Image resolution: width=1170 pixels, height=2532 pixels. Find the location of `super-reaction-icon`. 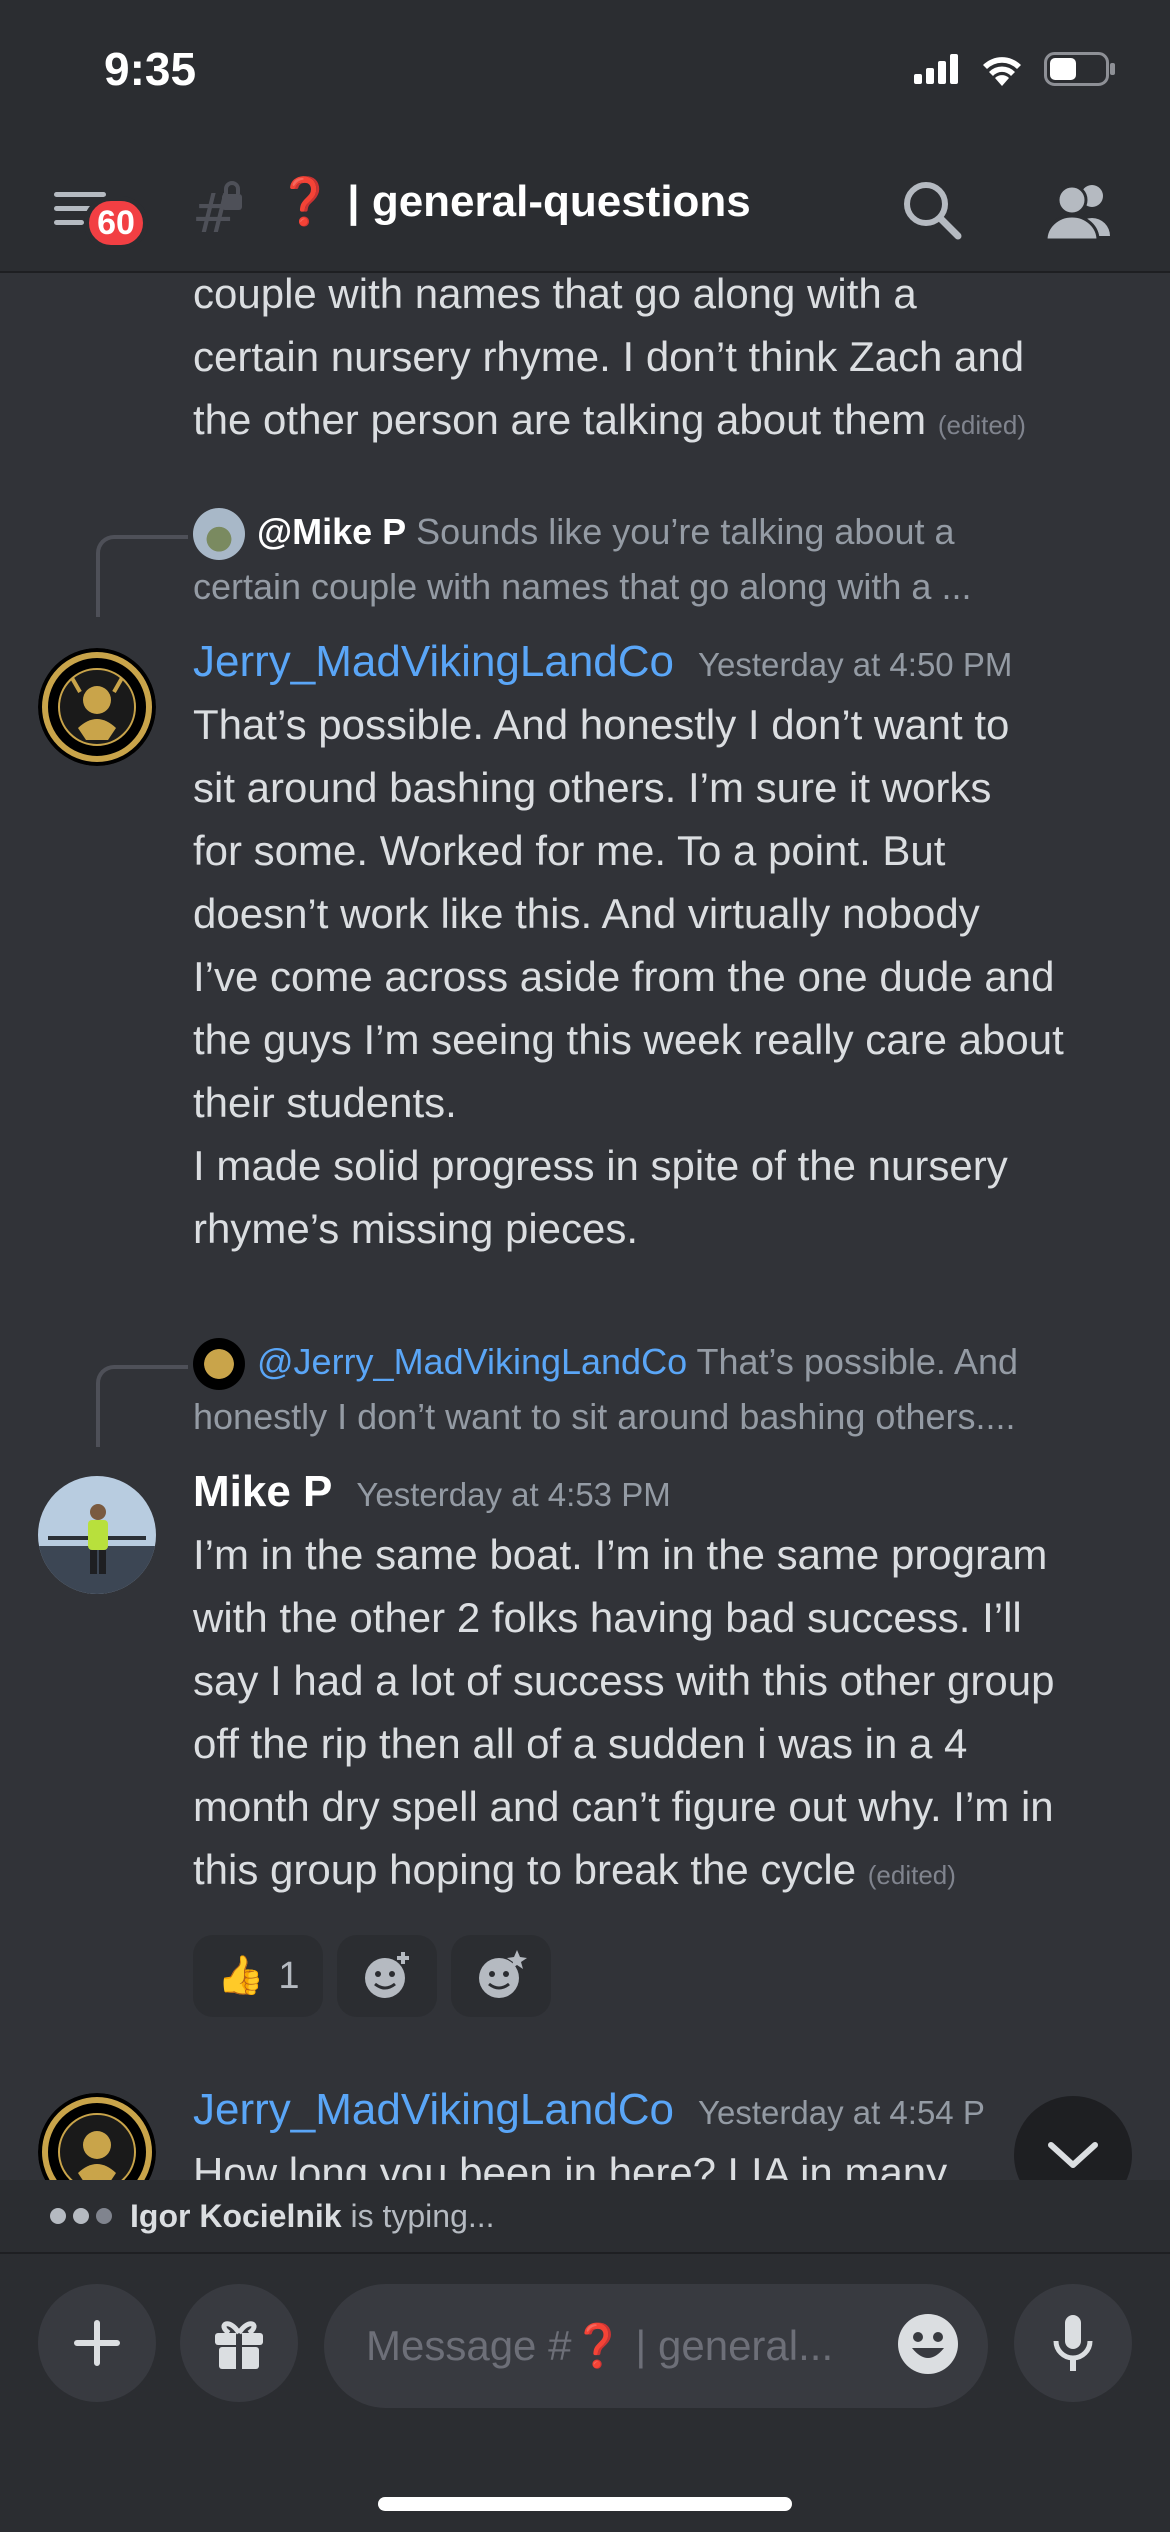

super-reaction-icon is located at coordinates (503, 1974).